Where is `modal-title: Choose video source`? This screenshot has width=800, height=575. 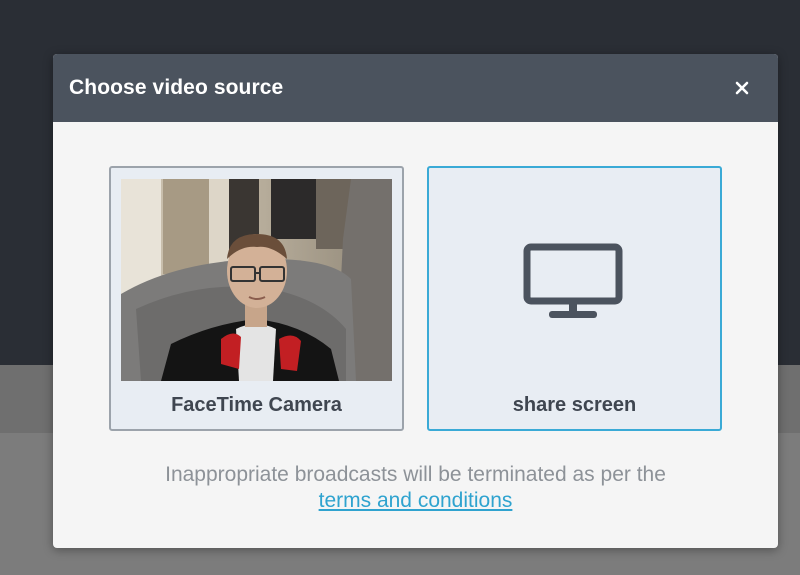
modal-title: Choose video source is located at coordinates (176, 87).